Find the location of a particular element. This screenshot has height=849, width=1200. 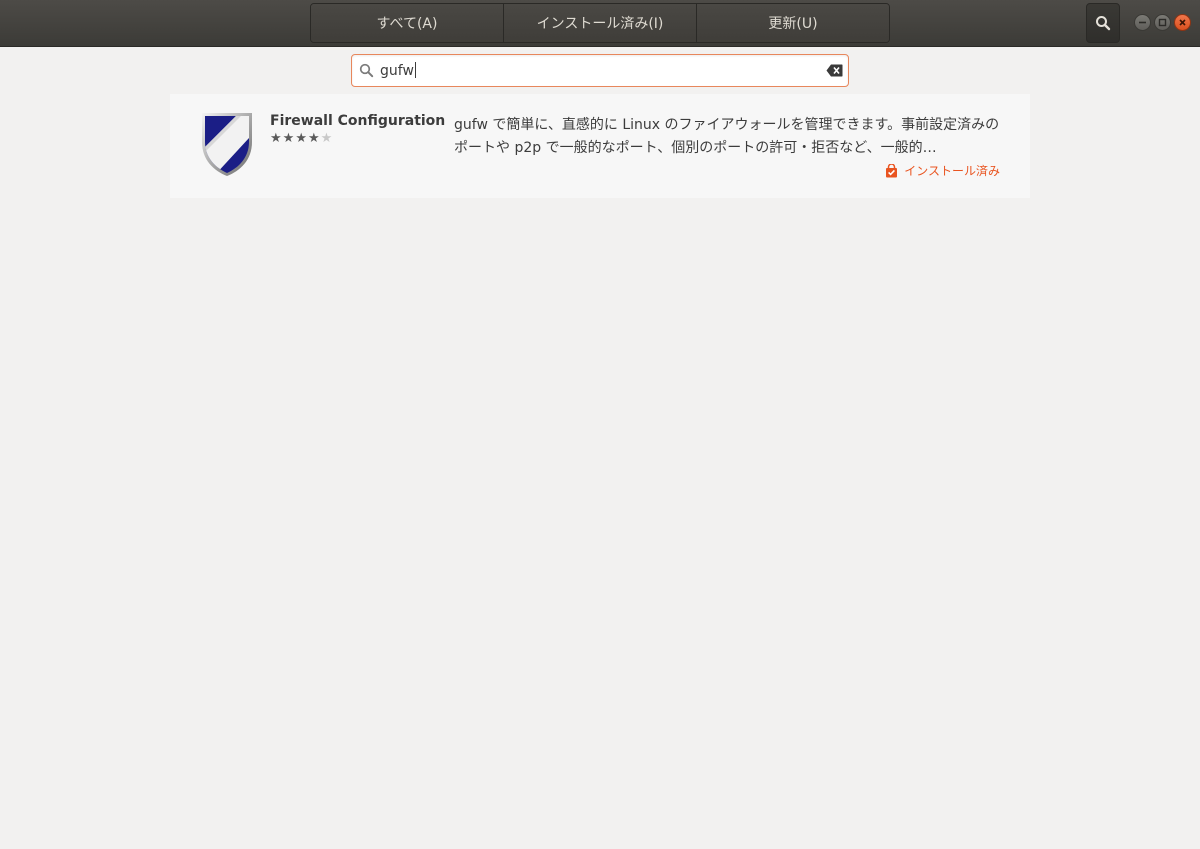

tab-installed: インストール済み(I) is located at coordinates (600, 23).